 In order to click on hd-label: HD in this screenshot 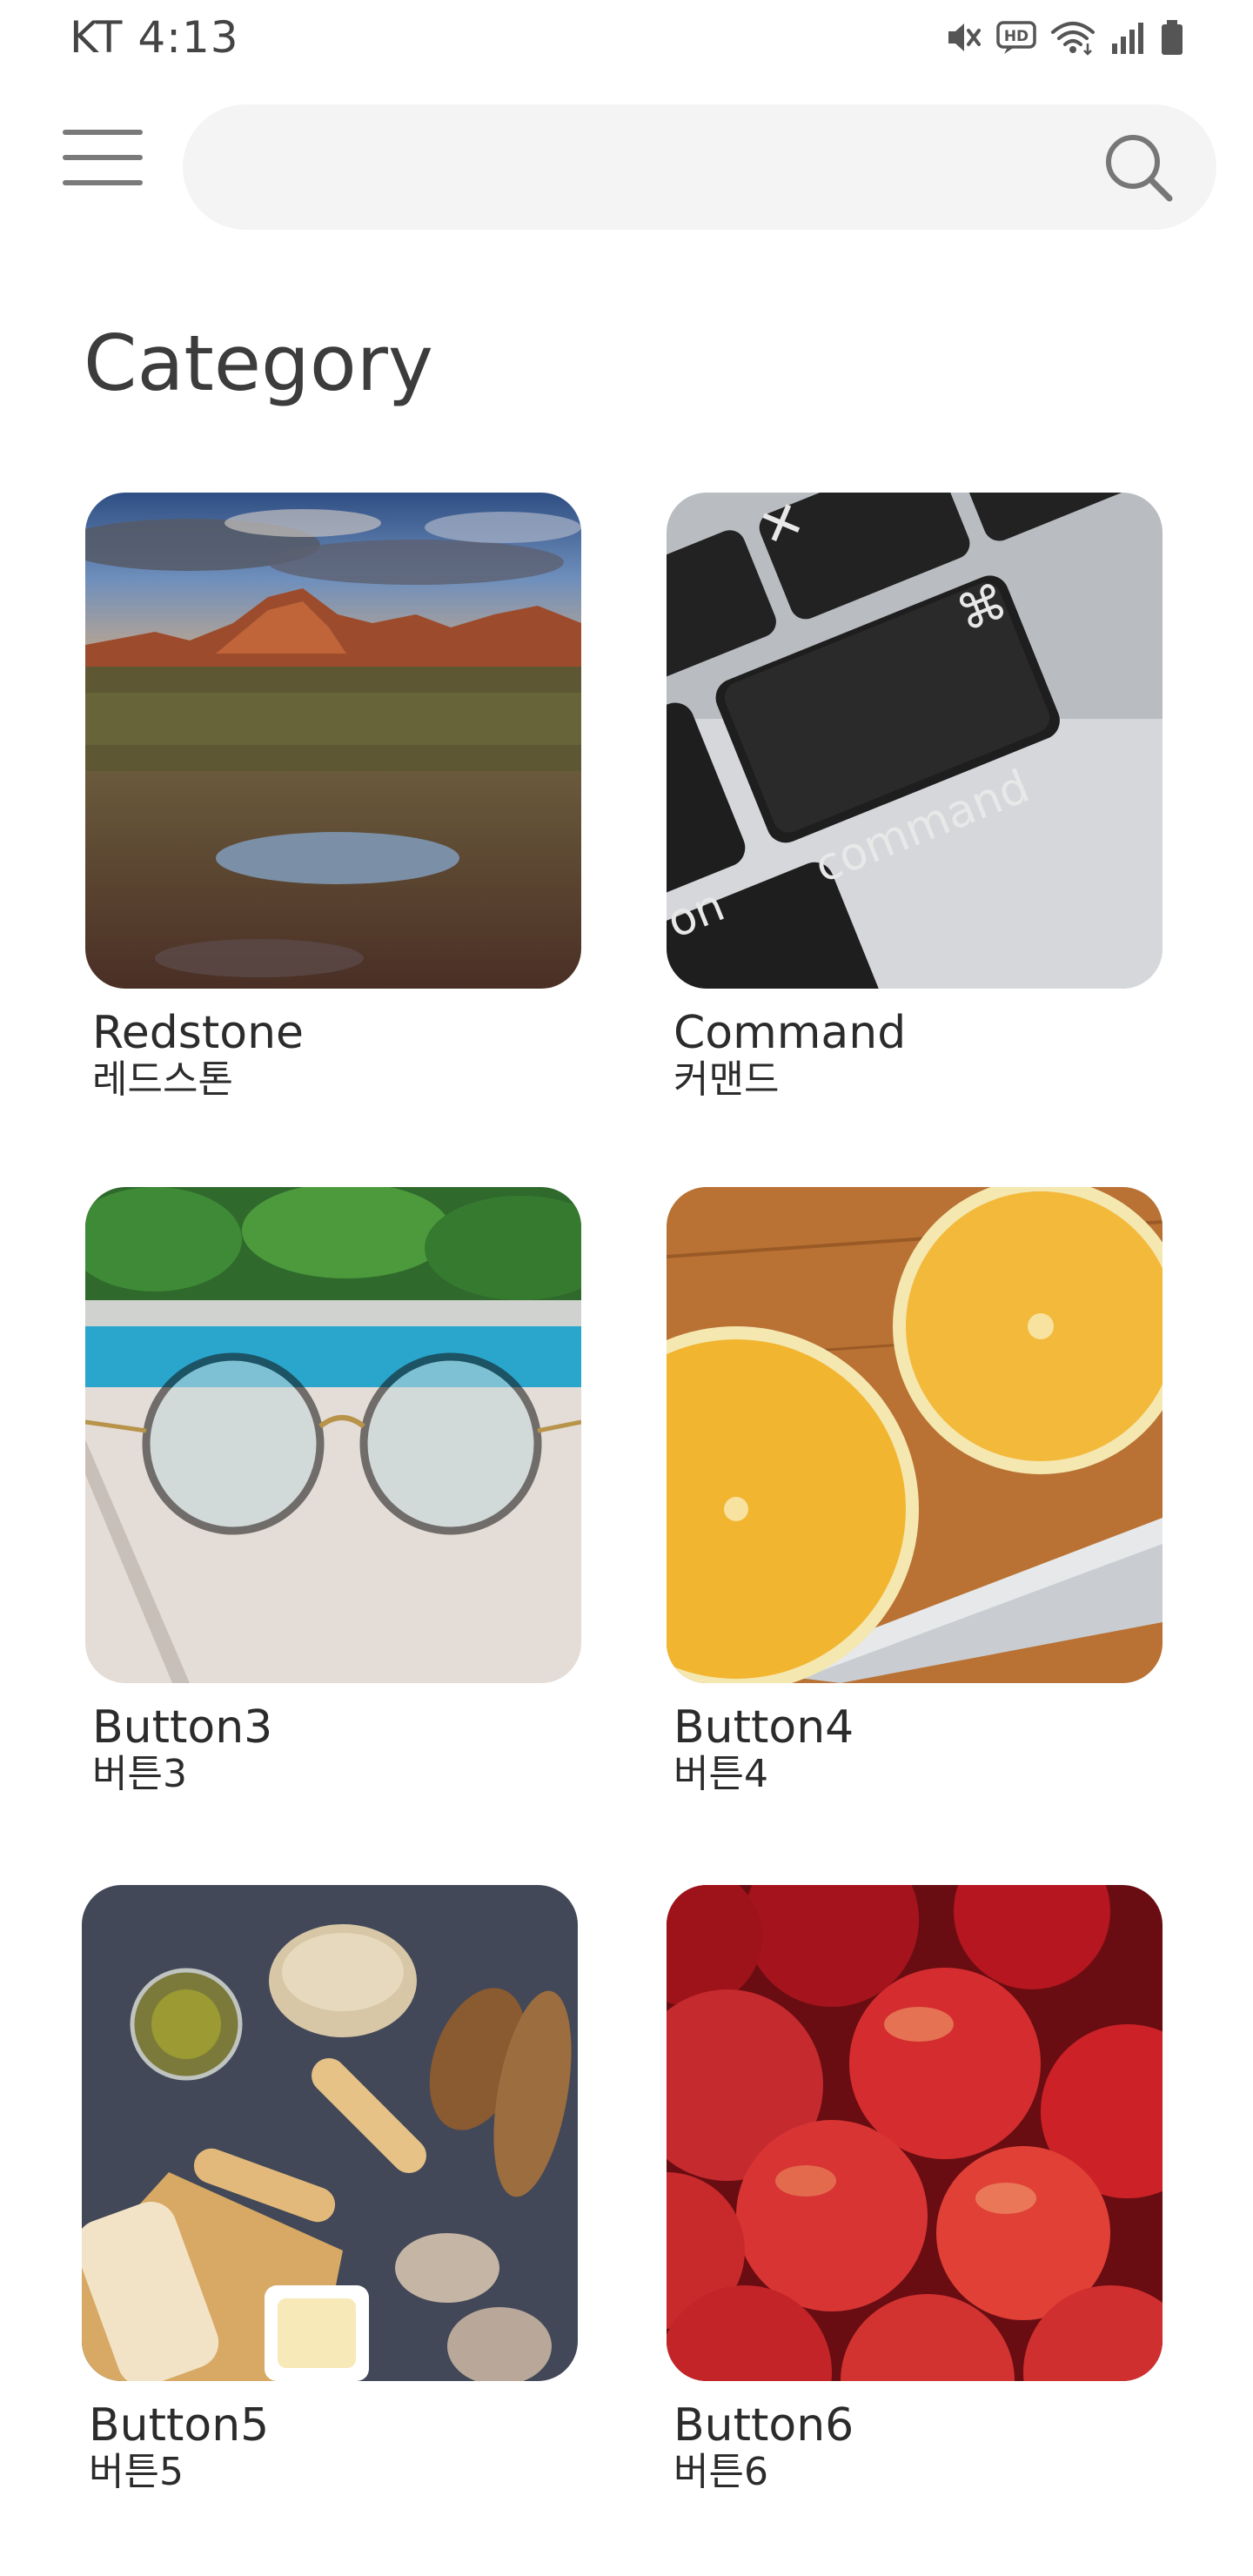, I will do `click(1016, 37)`.